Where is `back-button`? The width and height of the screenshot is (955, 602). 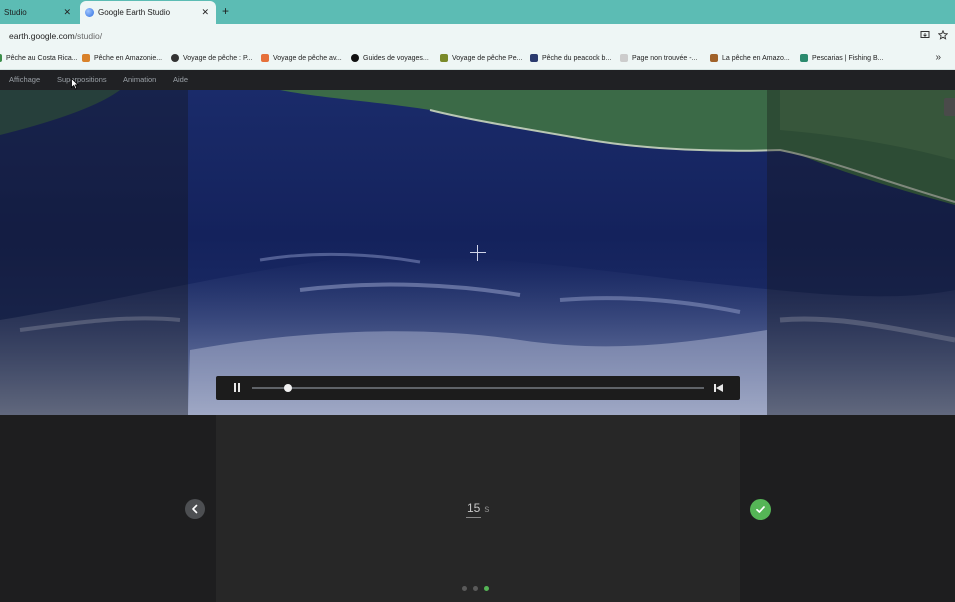
back-button is located at coordinates (195, 509).